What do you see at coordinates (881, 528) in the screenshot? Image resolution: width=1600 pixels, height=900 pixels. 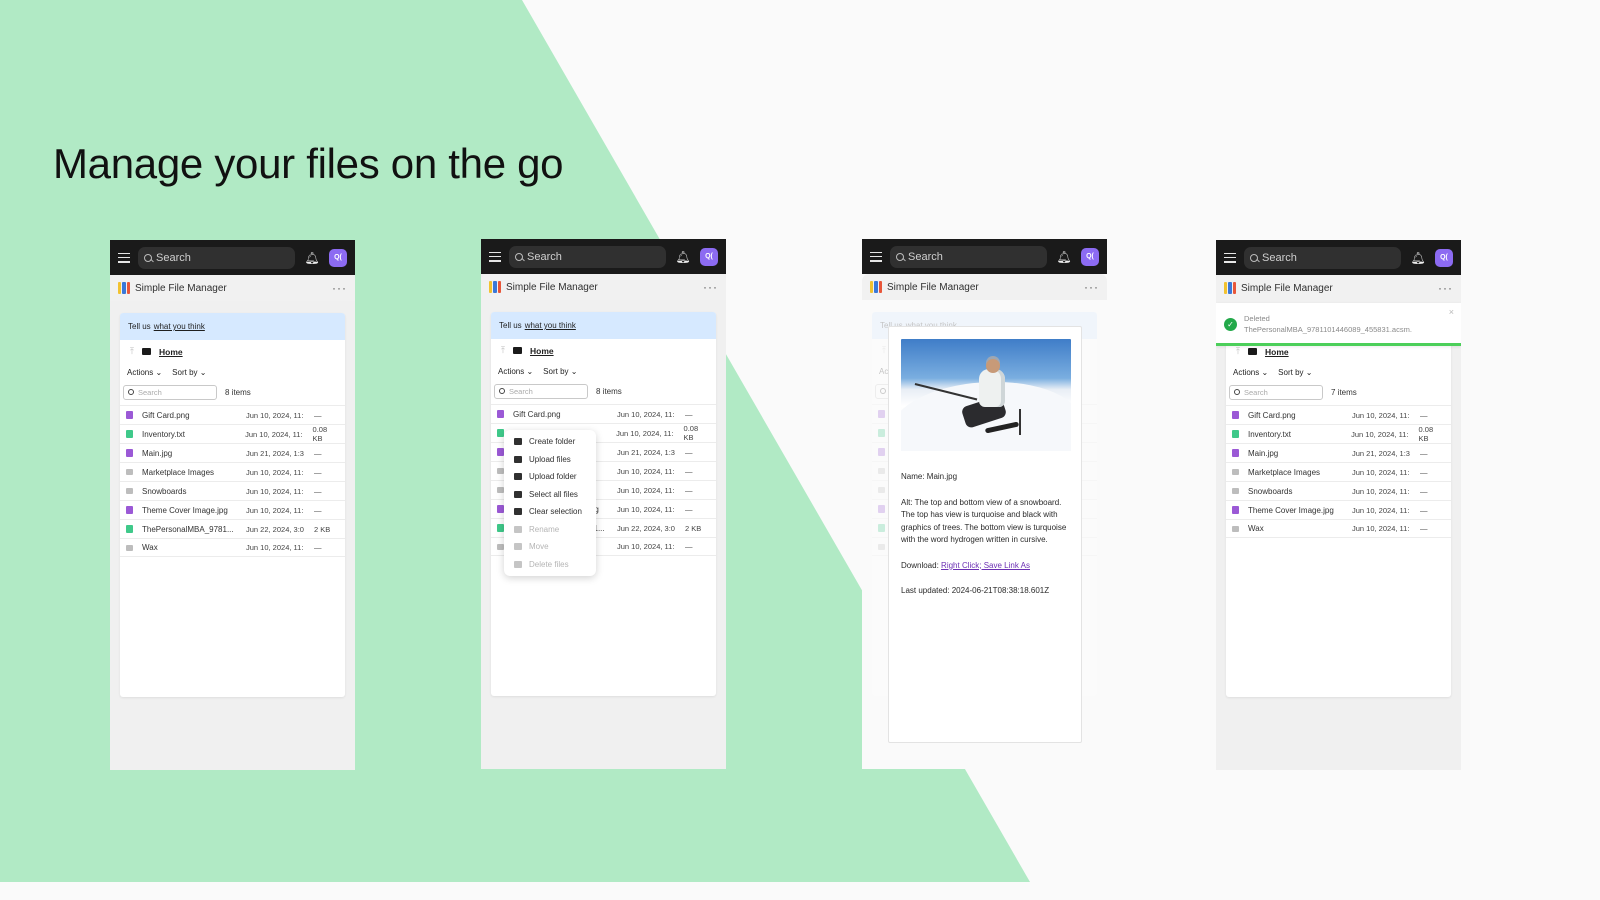 I see `text-file-icon` at bounding box center [881, 528].